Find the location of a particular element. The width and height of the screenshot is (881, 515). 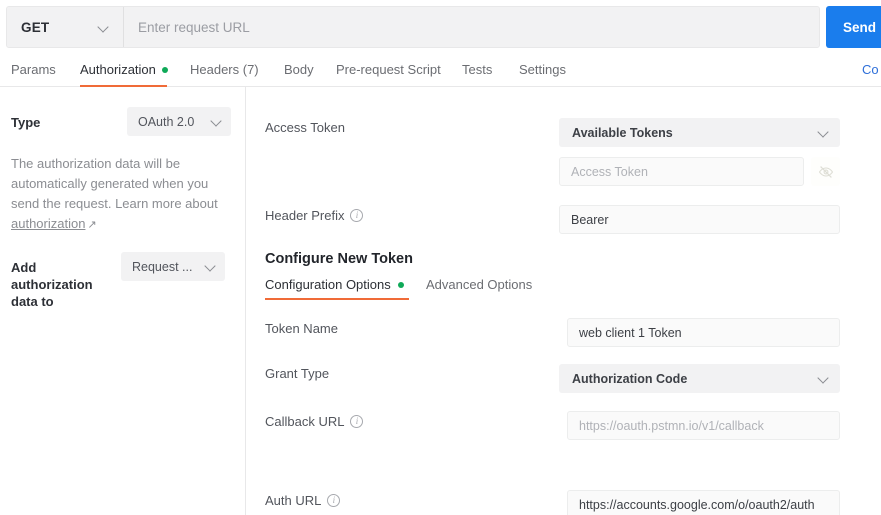

configure-new-token-heading: Configure New Token is located at coordinates (339, 259).